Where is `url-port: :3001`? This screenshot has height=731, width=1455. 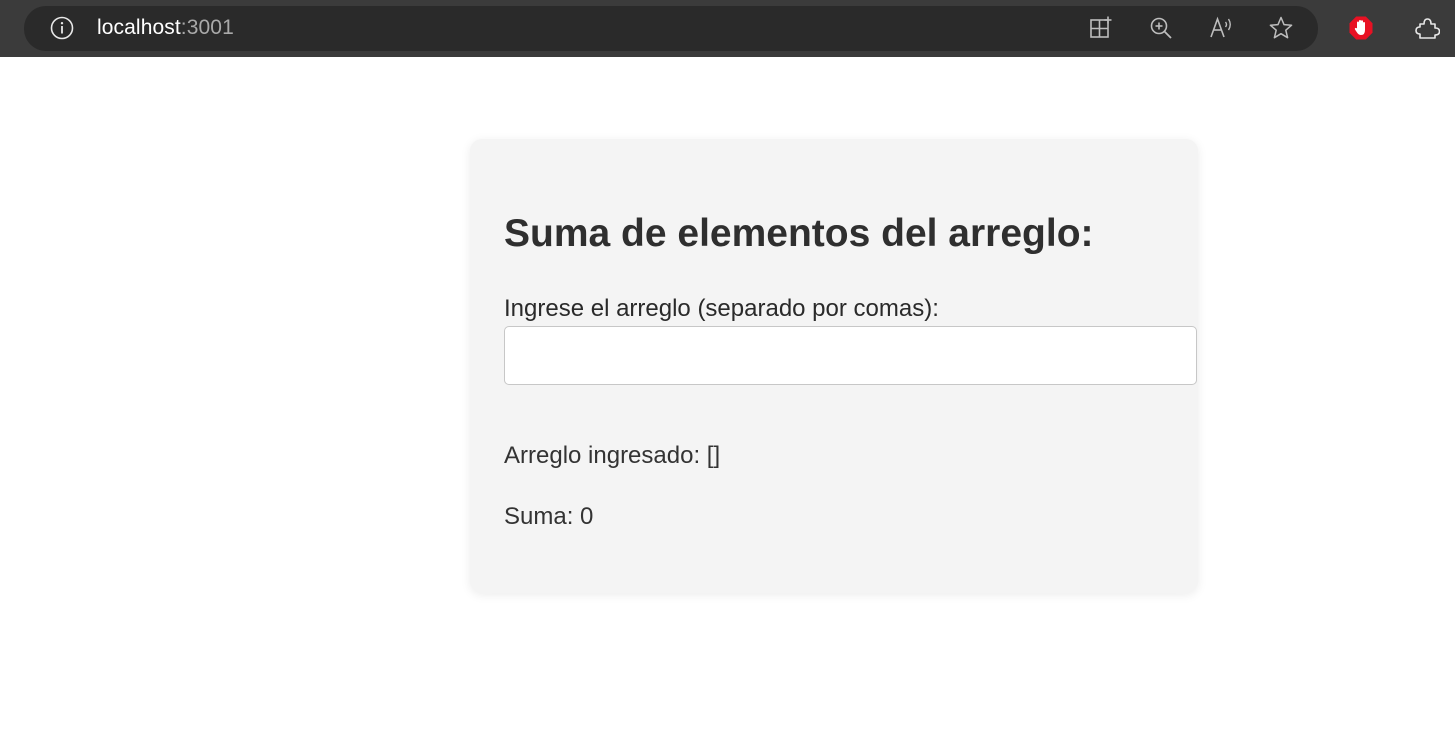 url-port: :3001 is located at coordinates (207, 27).